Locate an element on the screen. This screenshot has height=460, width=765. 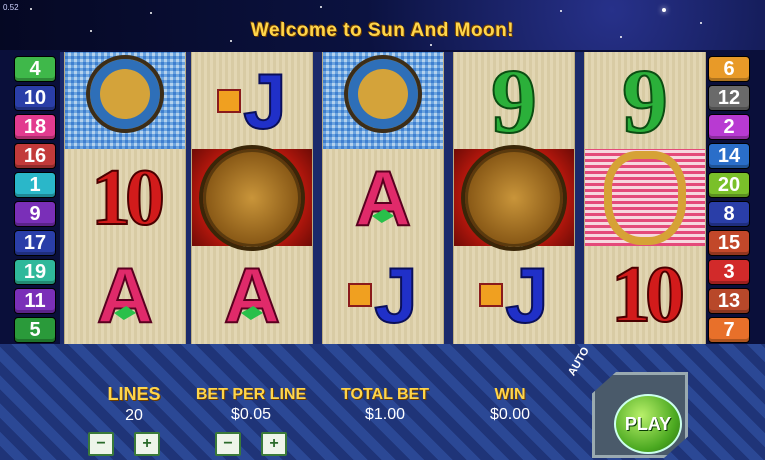
welcome-title: Welcome to Sun And Moon! is located at coordinates (382, 30).